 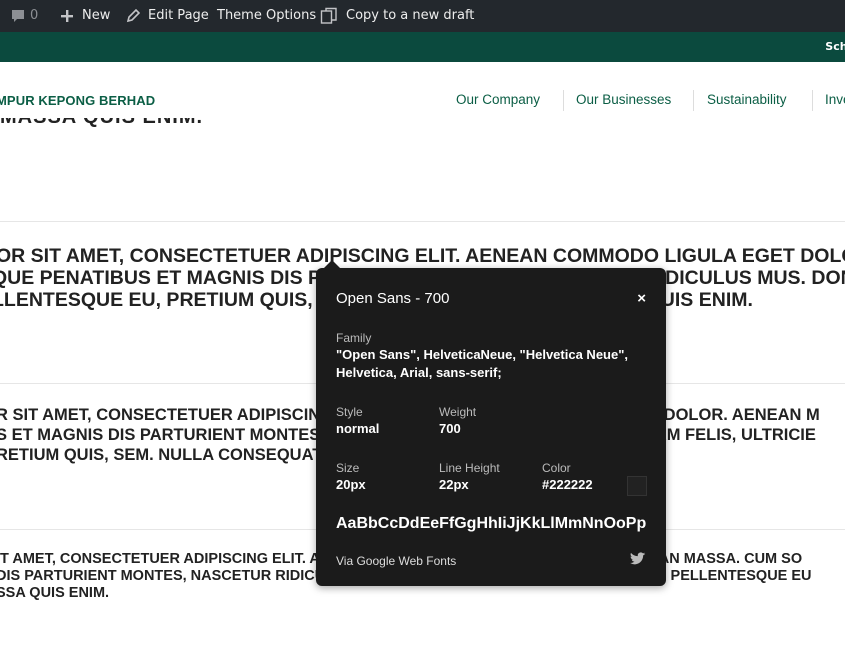 What do you see at coordinates (623, 99) in the screenshot?
I see `nav-our-businesses: Our Businesses` at bounding box center [623, 99].